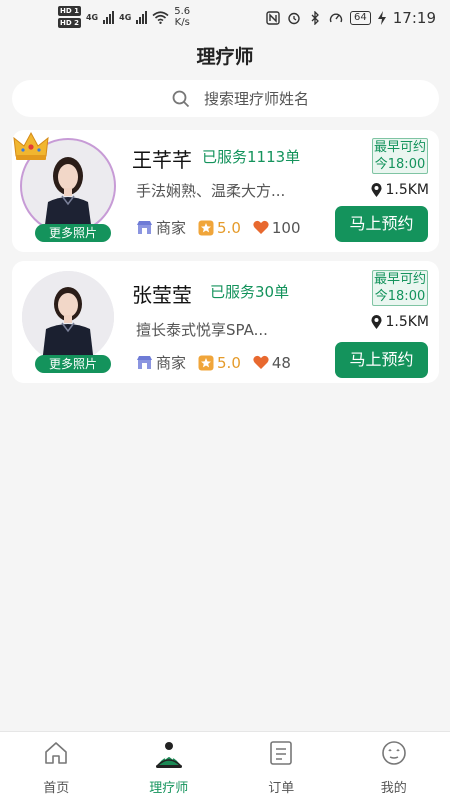 The image size is (450, 800). Describe the element at coordinates (414, 18) in the screenshot. I see `clock: 17:19` at that location.